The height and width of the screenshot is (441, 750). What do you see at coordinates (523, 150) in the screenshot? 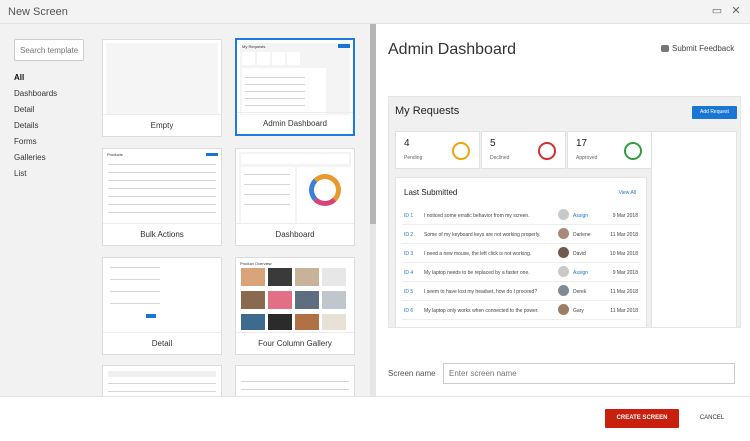
I see `stat-card-declined: 5 Declined` at bounding box center [523, 150].